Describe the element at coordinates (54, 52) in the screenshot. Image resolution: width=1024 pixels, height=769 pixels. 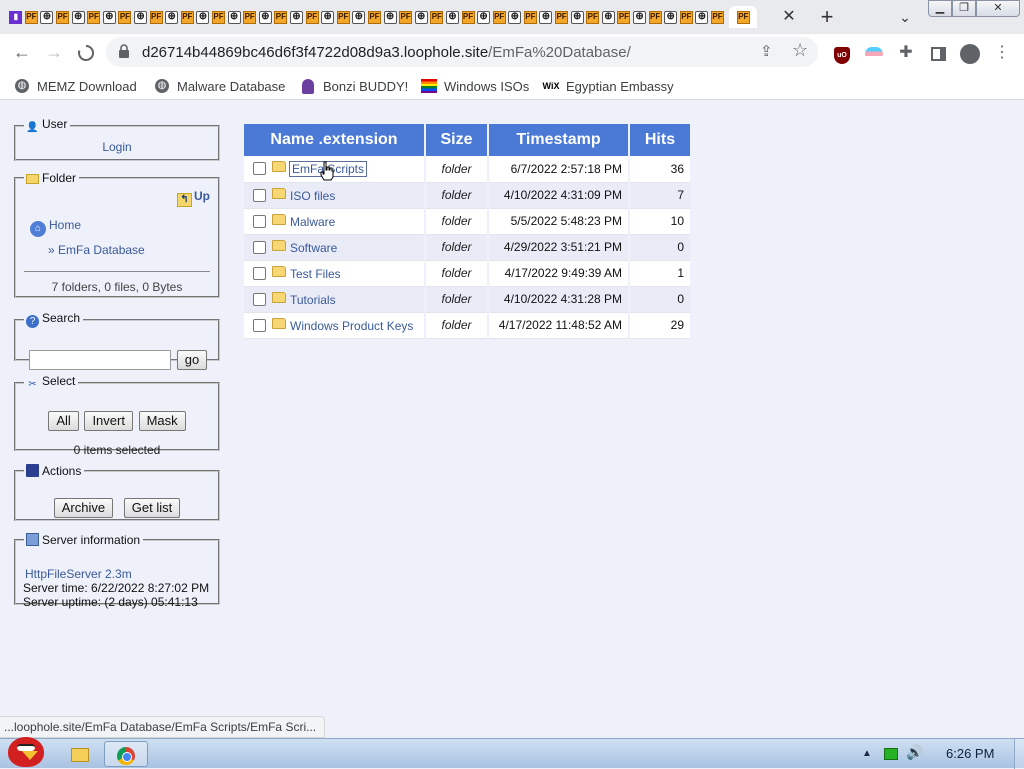
I see `forward-button: →` at that location.